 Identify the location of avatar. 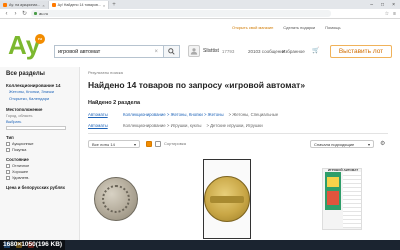
(194, 51).